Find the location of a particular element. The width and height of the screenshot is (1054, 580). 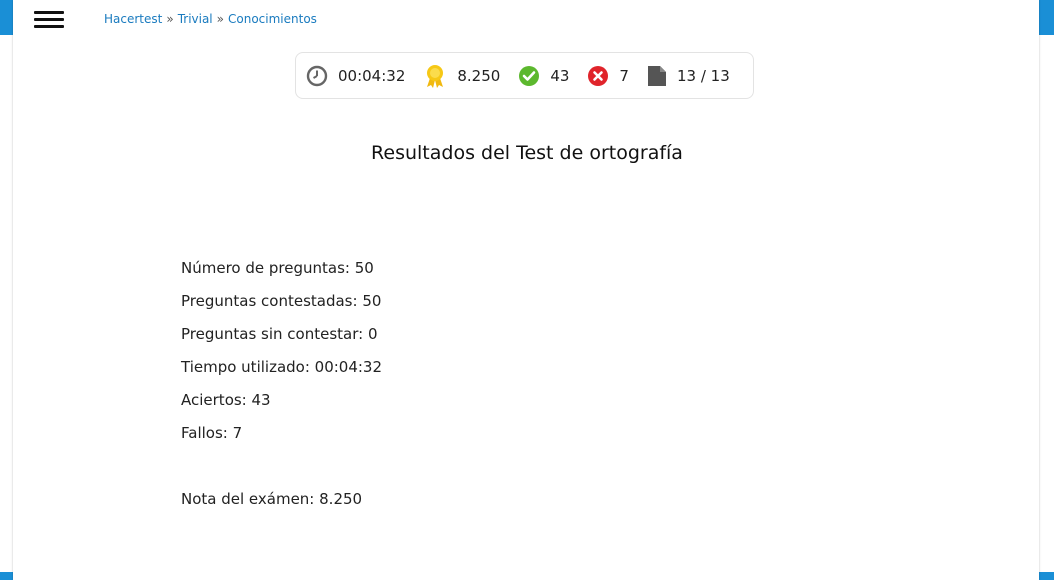

result-unanswered: Preguntas sin contestar: 0 is located at coordinates (279, 334).